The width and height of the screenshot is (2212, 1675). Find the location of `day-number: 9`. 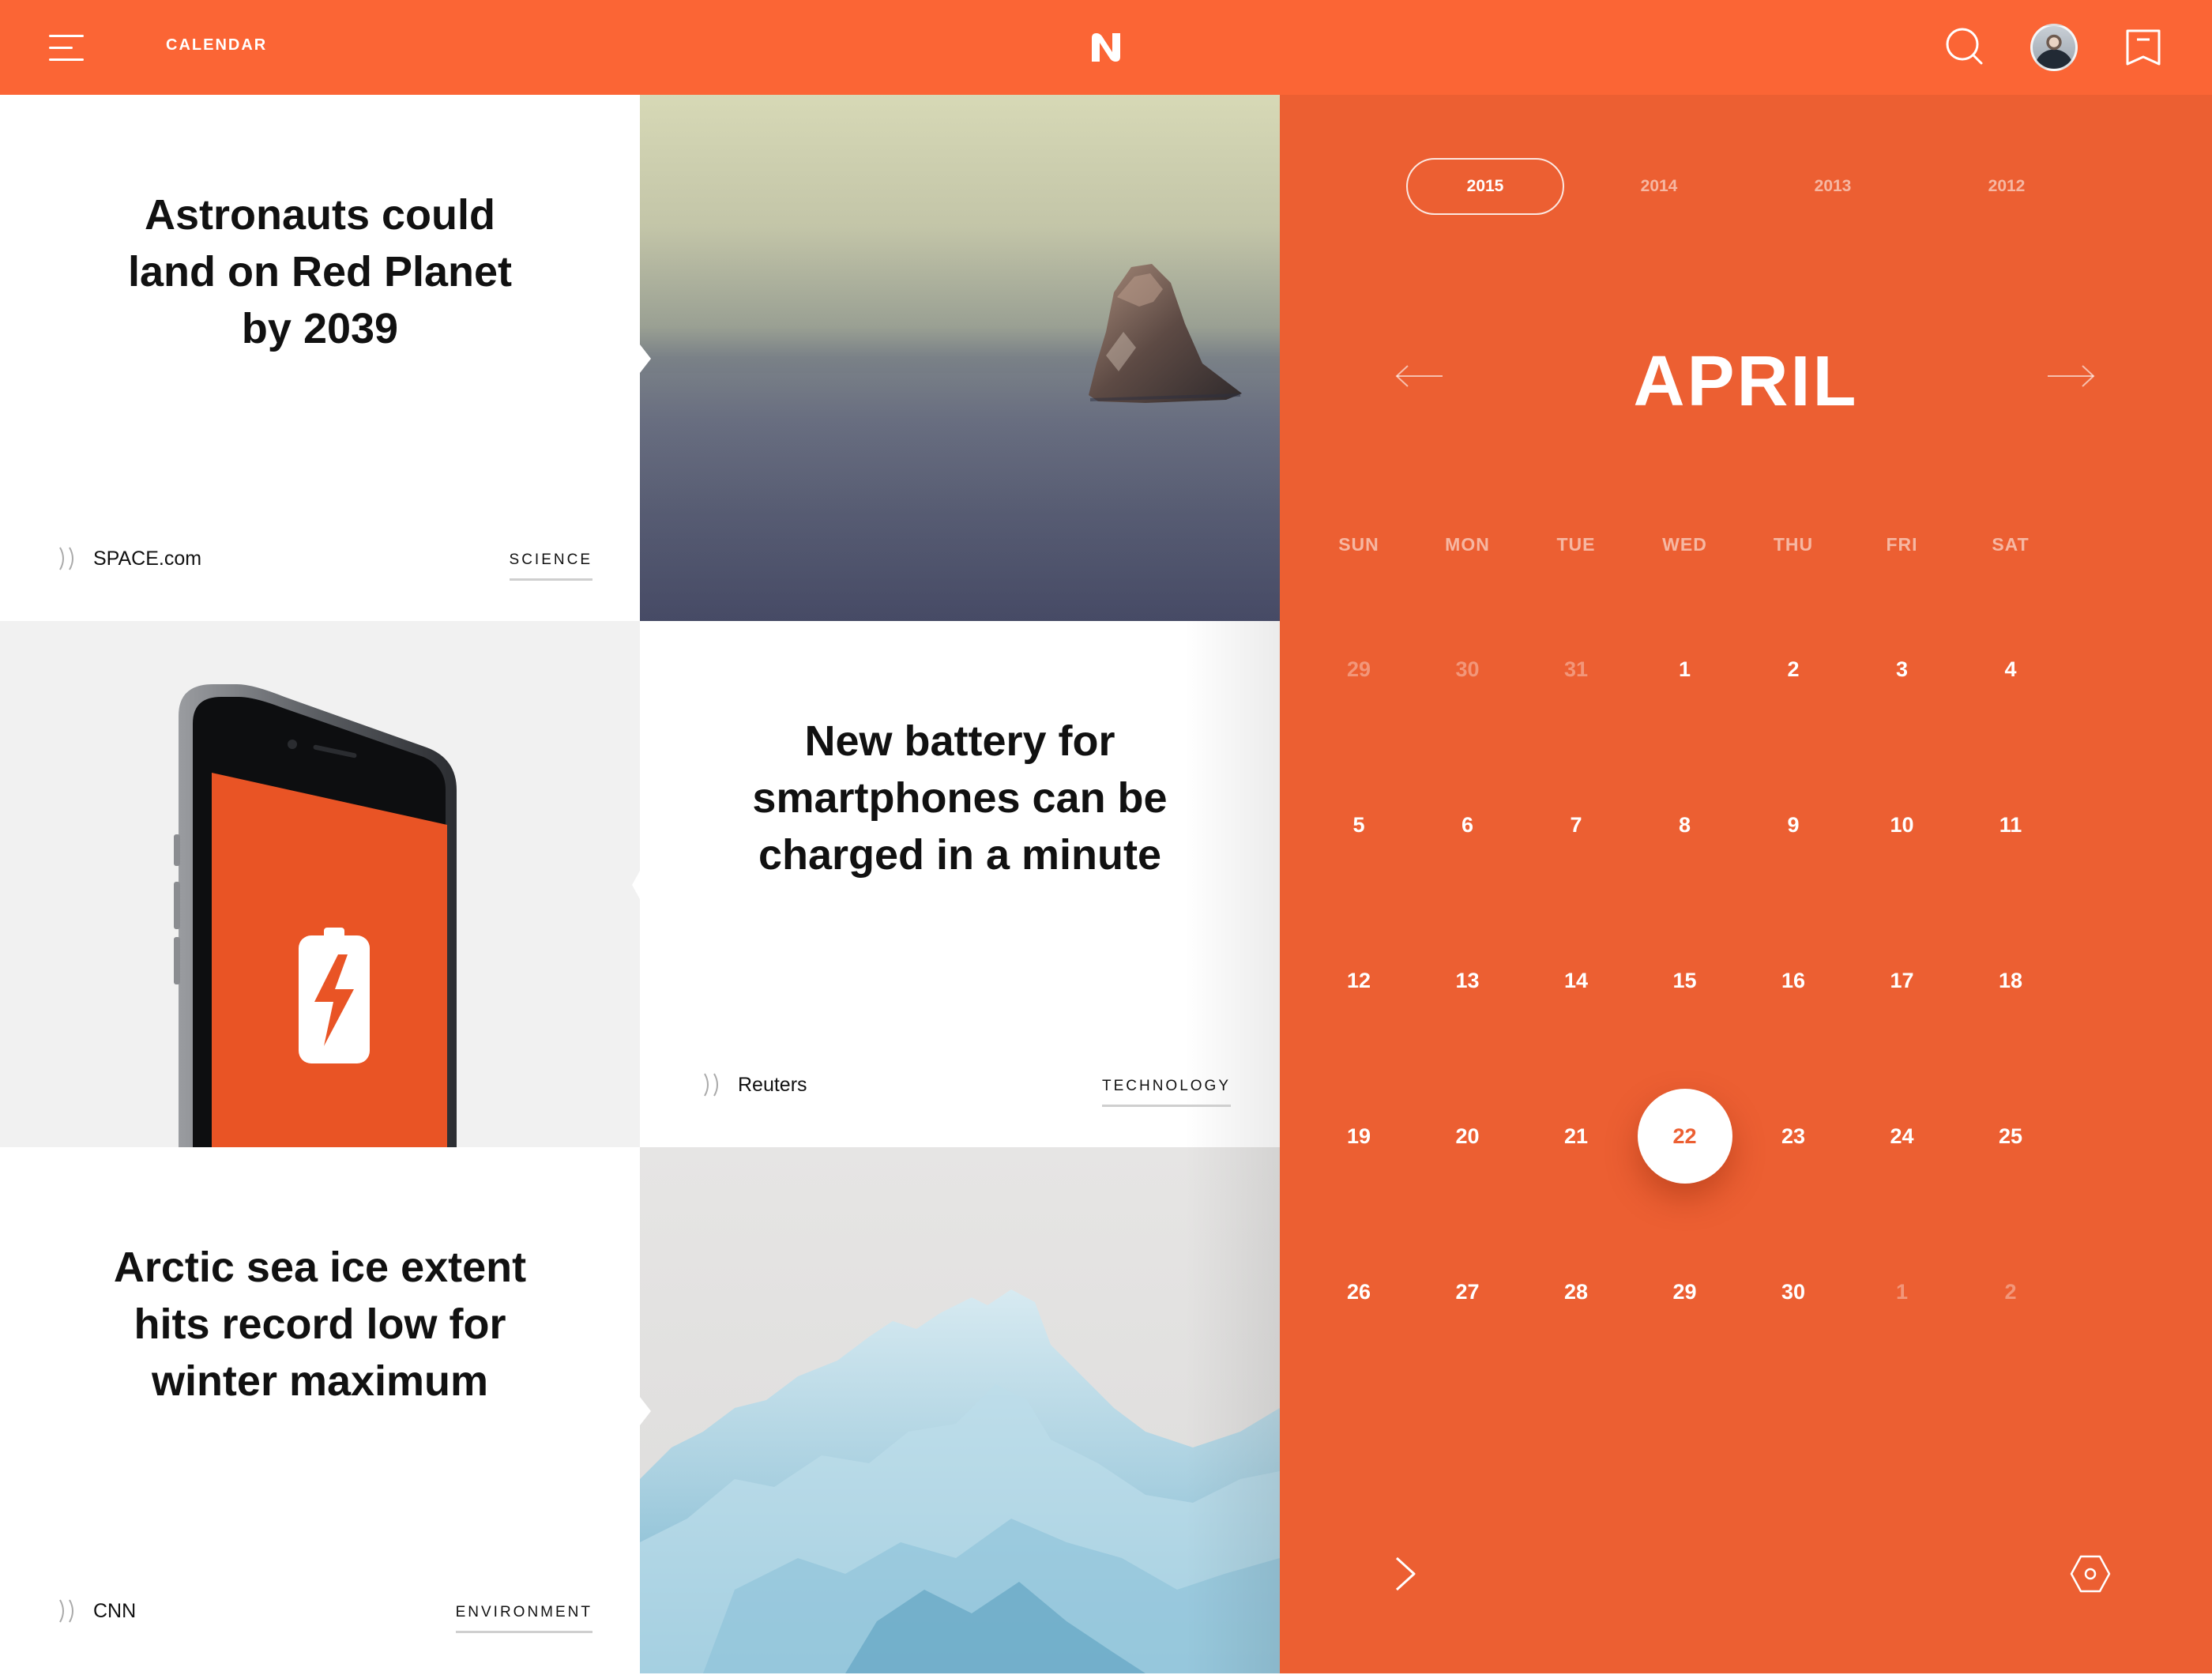

day-number: 9 is located at coordinates (1793, 825).